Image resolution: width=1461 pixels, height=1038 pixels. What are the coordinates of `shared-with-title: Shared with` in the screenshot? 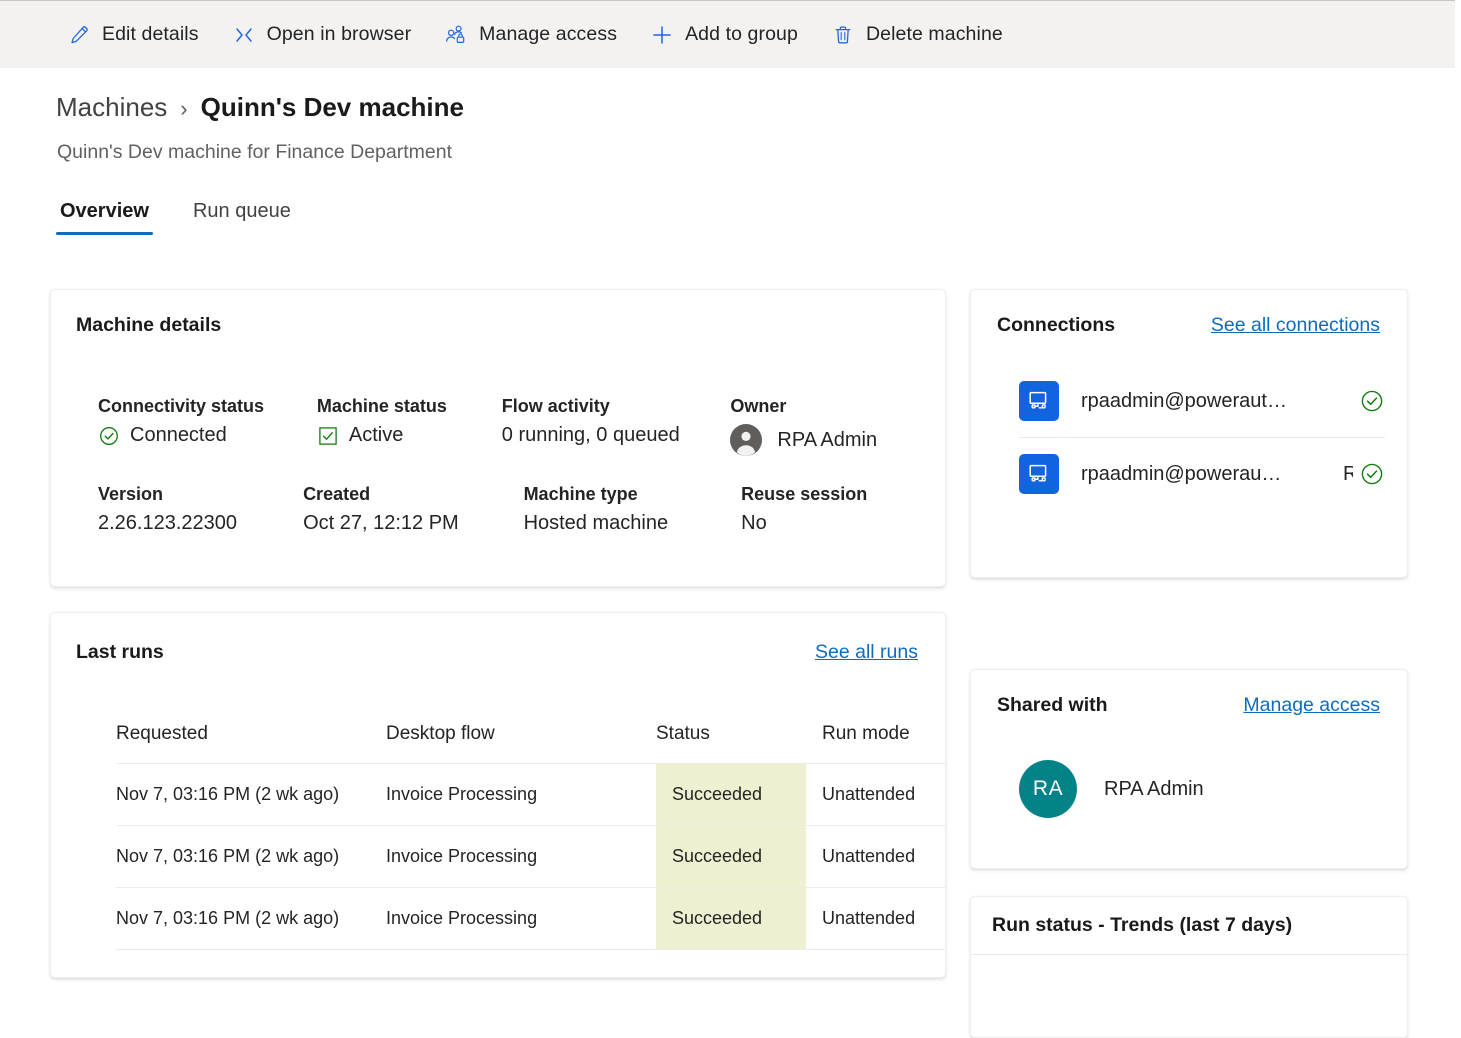 It's located at (1052, 705).